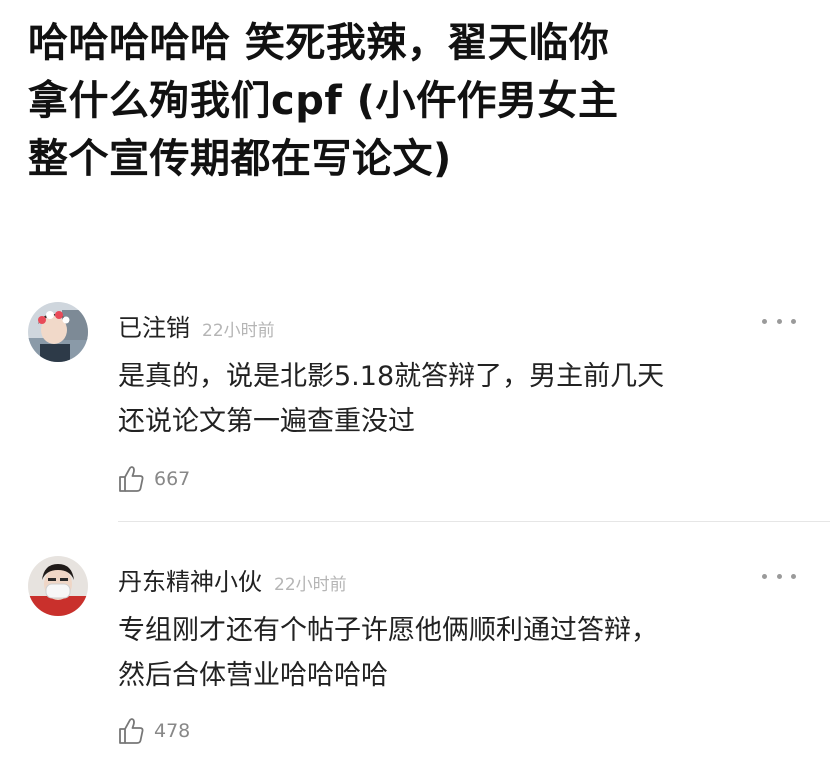 The image size is (830, 762). What do you see at coordinates (172, 731) in the screenshot?
I see `like-count: 478` at bounding box center [172, 731].